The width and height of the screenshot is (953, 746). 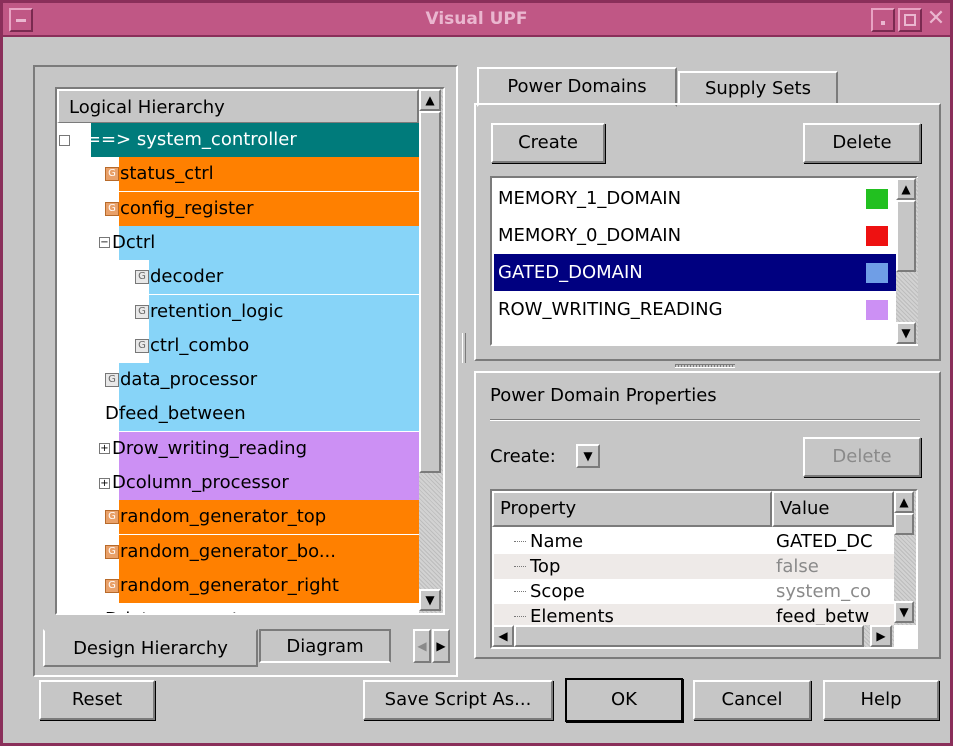 What do you see at coordinates (696, 309) in the screenshot?
I see `domain-item: ROW_WRITING_READING` at bounding box center [696, 309].